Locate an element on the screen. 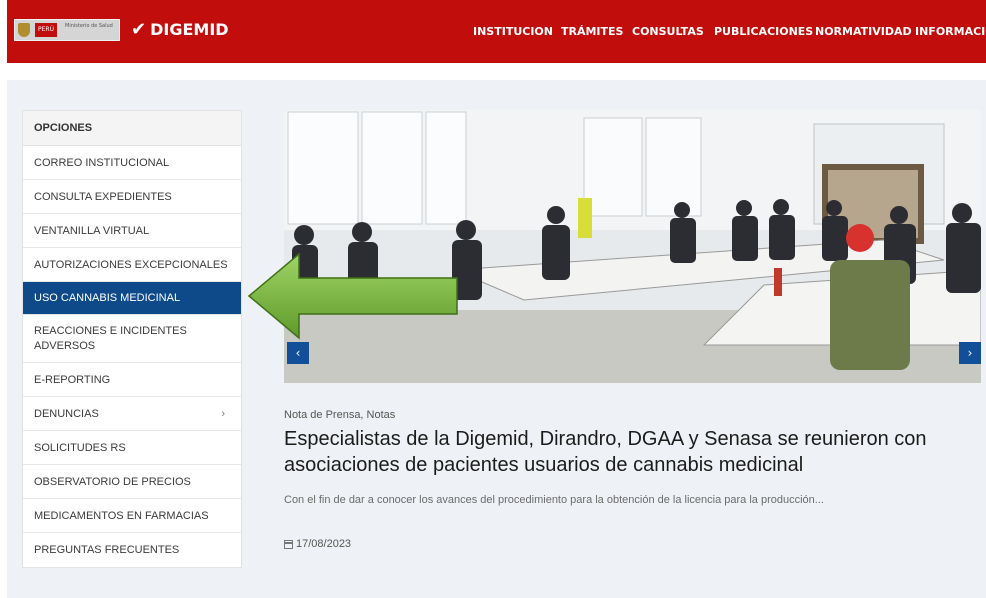 The width and height of the screenshot is (986, 598). sidebar-item-observatorio: OBSERVATORIO DE PRECIOS is located at coordinates (132, 482).